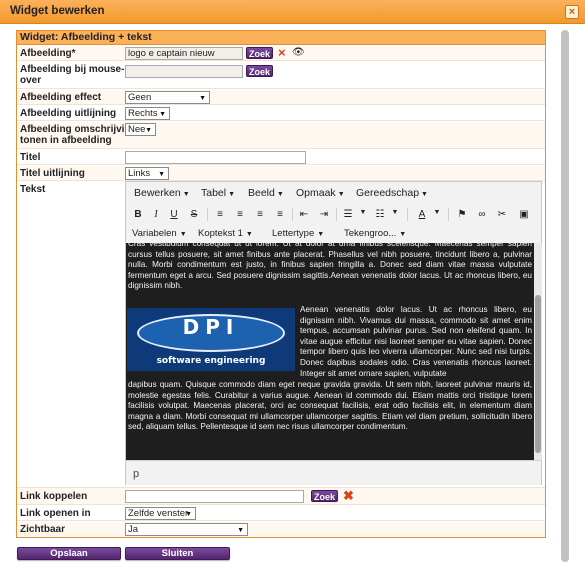 This screenshot has height=568, width=585. What do you see at coordinates (220, 214) in the screenshot?
I see `align-left-icon: ≡` at bounding box center [220, 214].